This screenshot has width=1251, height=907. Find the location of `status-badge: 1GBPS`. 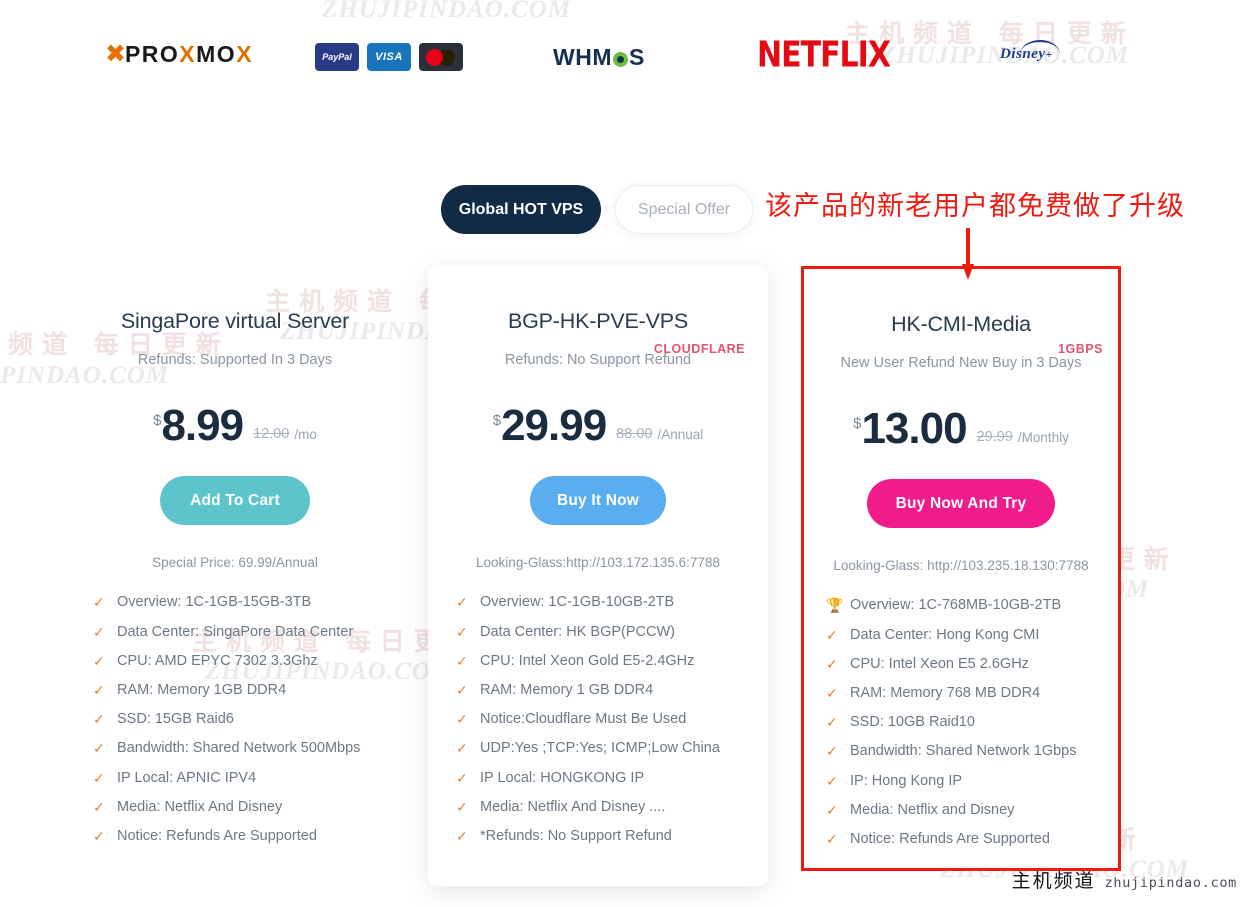

status-badge: 1GBPS is located at coordinates (1080, 349).